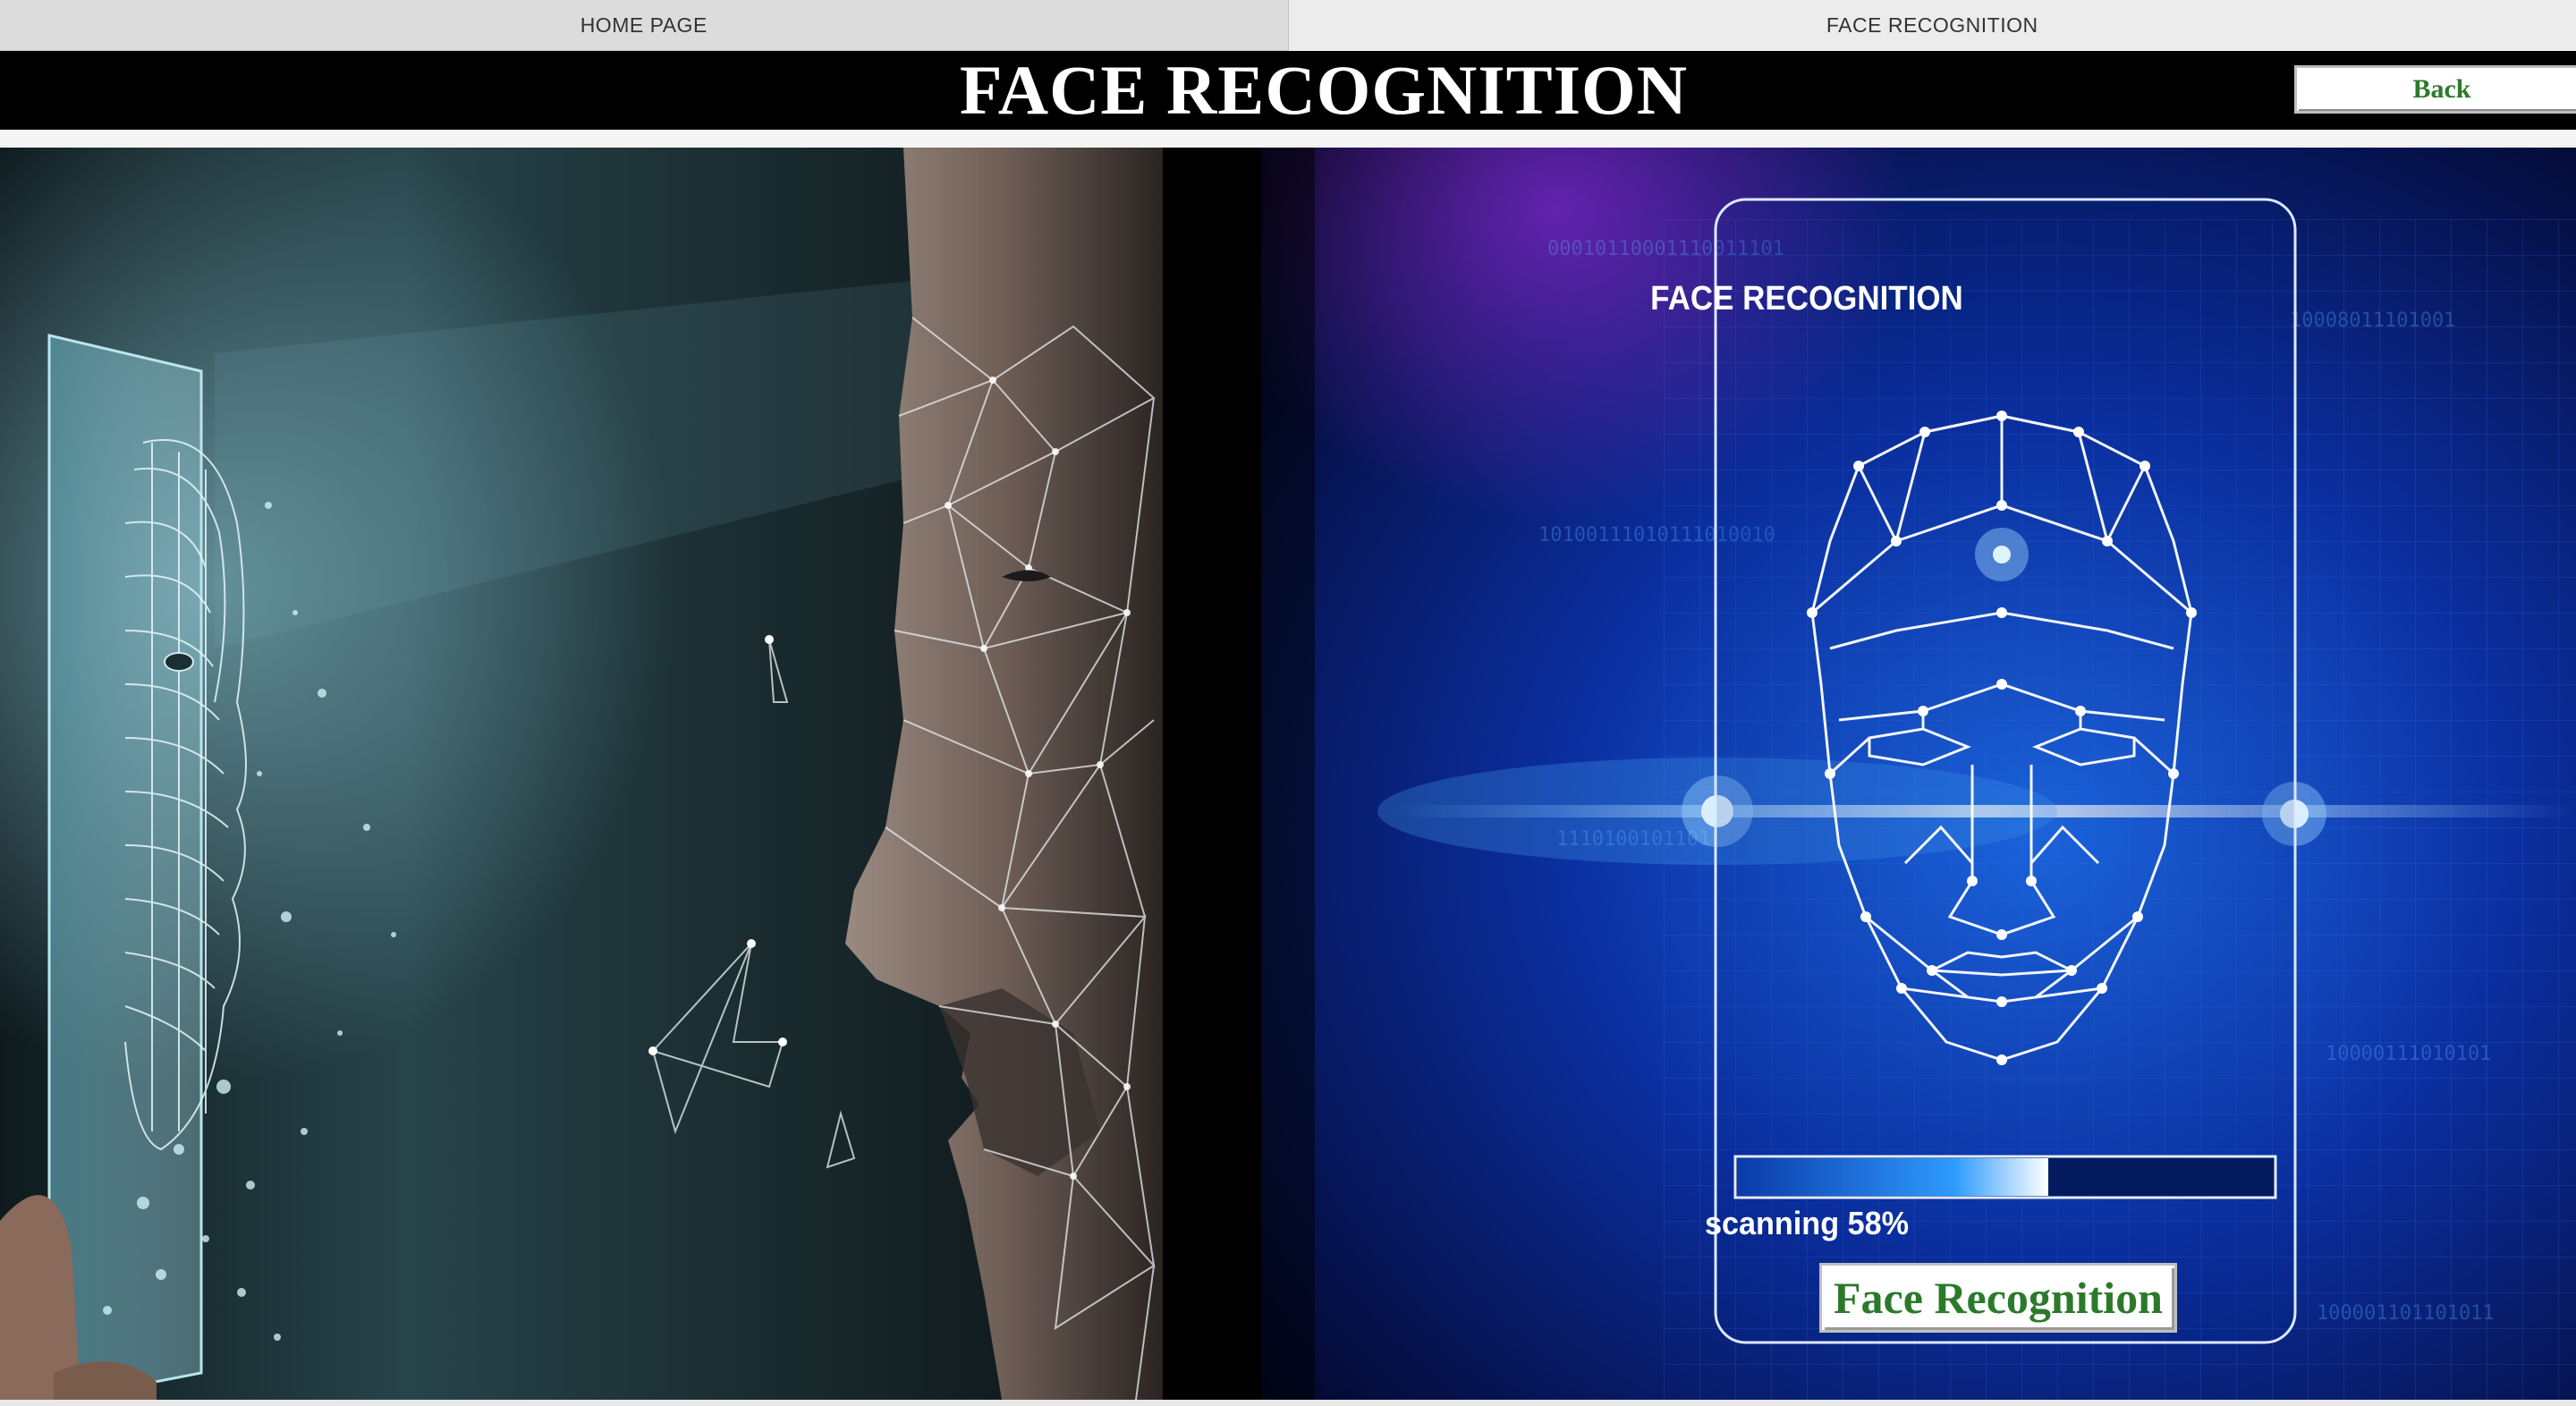  I want to click on scanner-title: FACE RECOGNITION, so click(1806, 299).